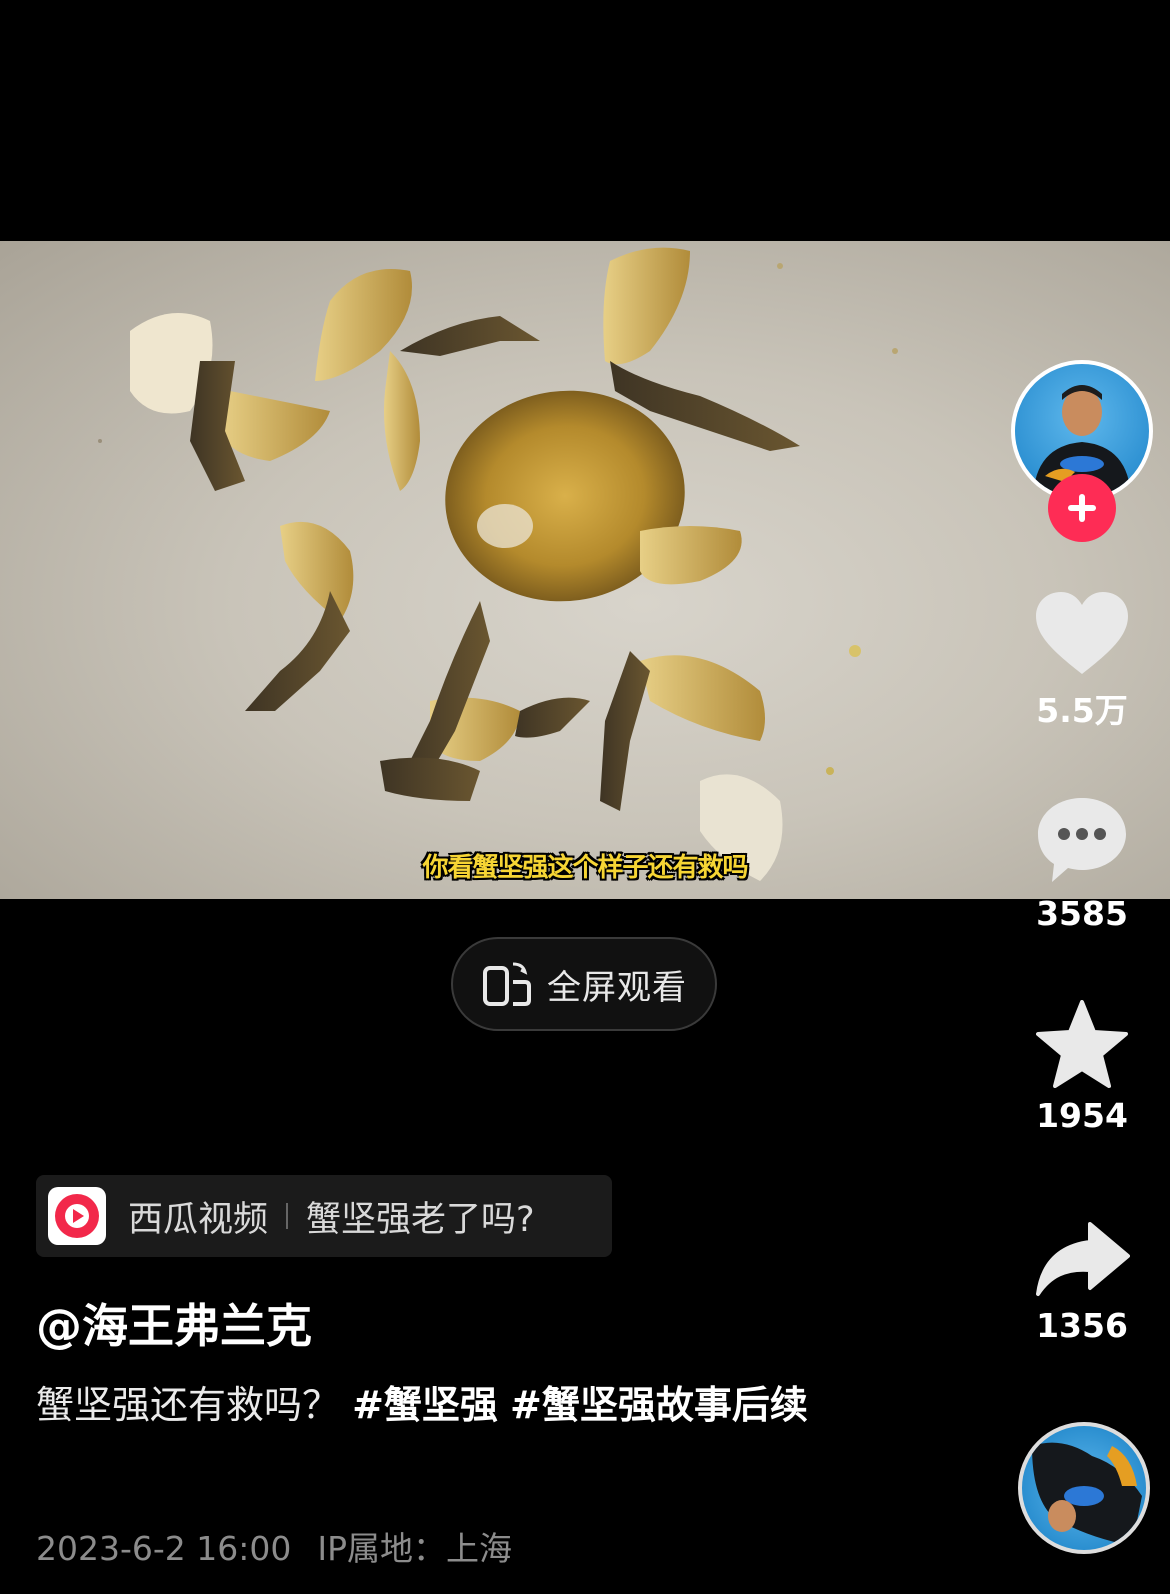  I want to click on hashtag: #蟹坚强故事后续, so click(659, 1405).